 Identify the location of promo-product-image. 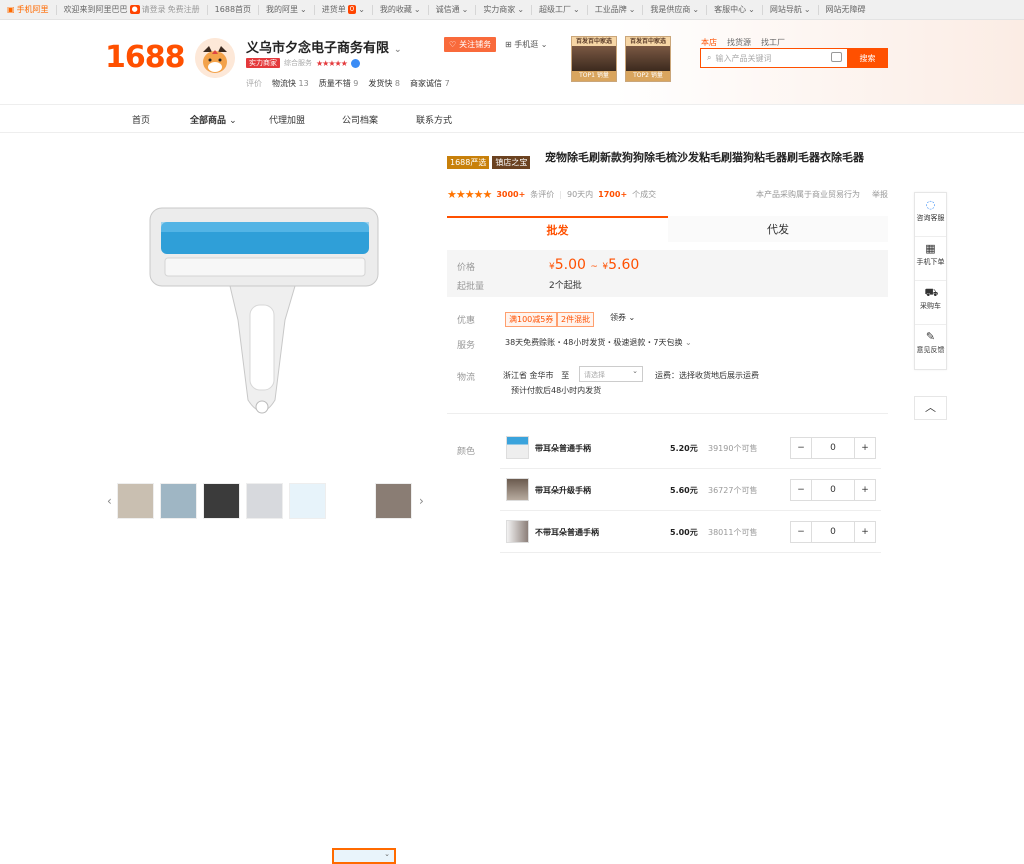
(594, 58).